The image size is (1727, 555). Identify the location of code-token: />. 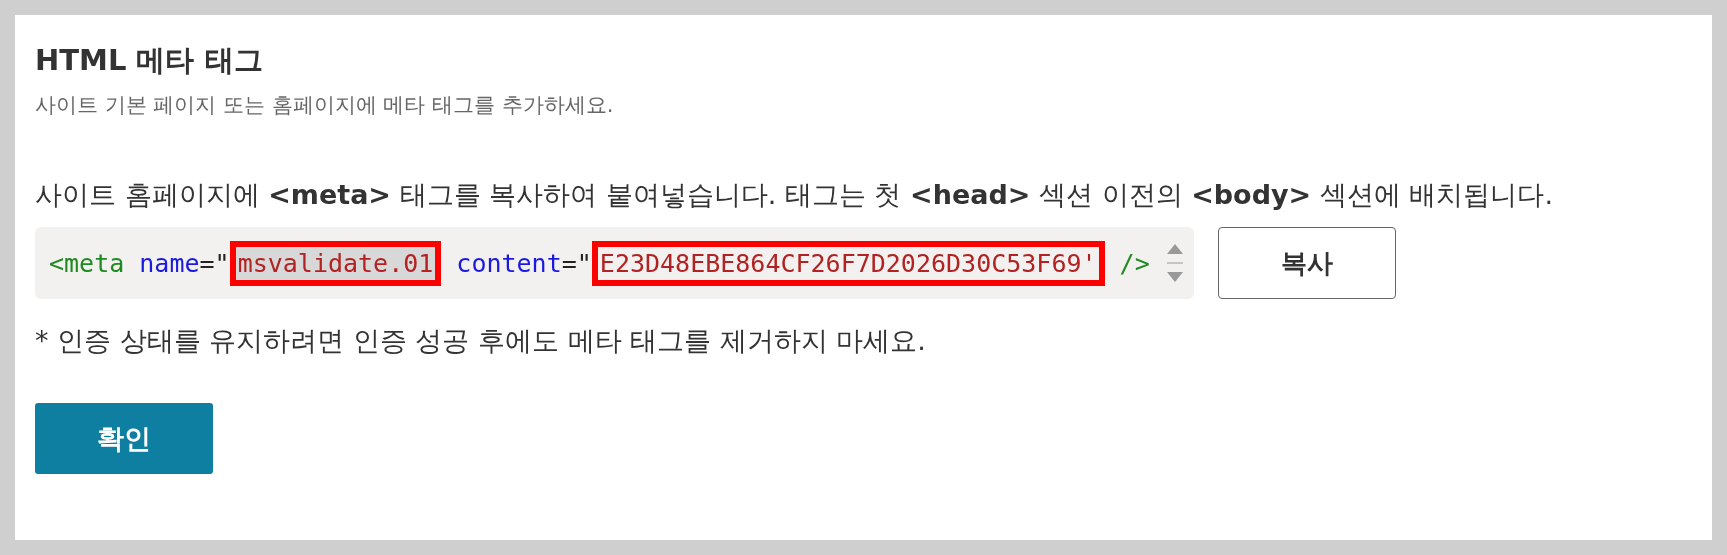
(1134, 263).